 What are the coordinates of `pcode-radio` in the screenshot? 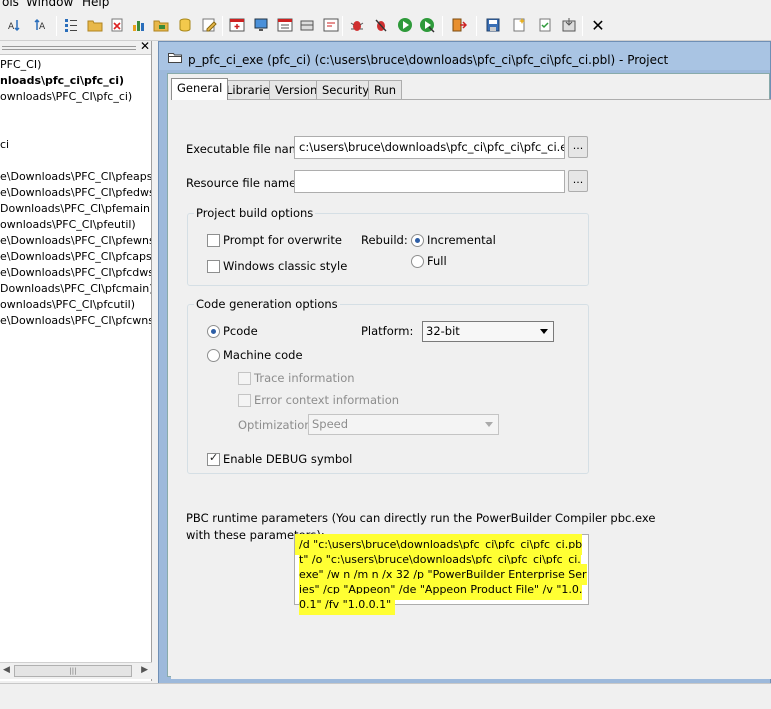 It's located at (213, 331).